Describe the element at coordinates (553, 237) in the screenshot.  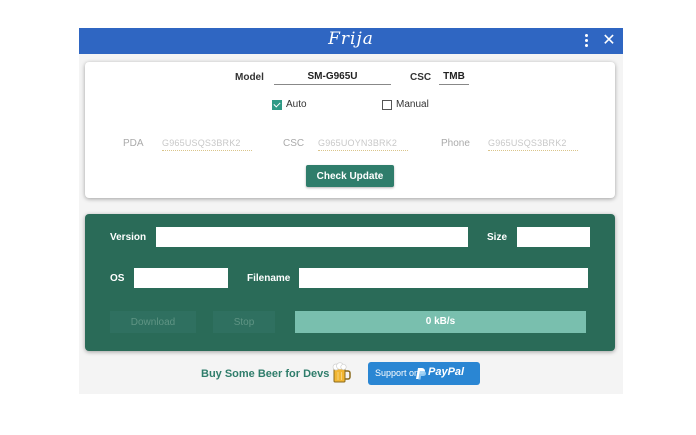
I see `size-field` at that location.